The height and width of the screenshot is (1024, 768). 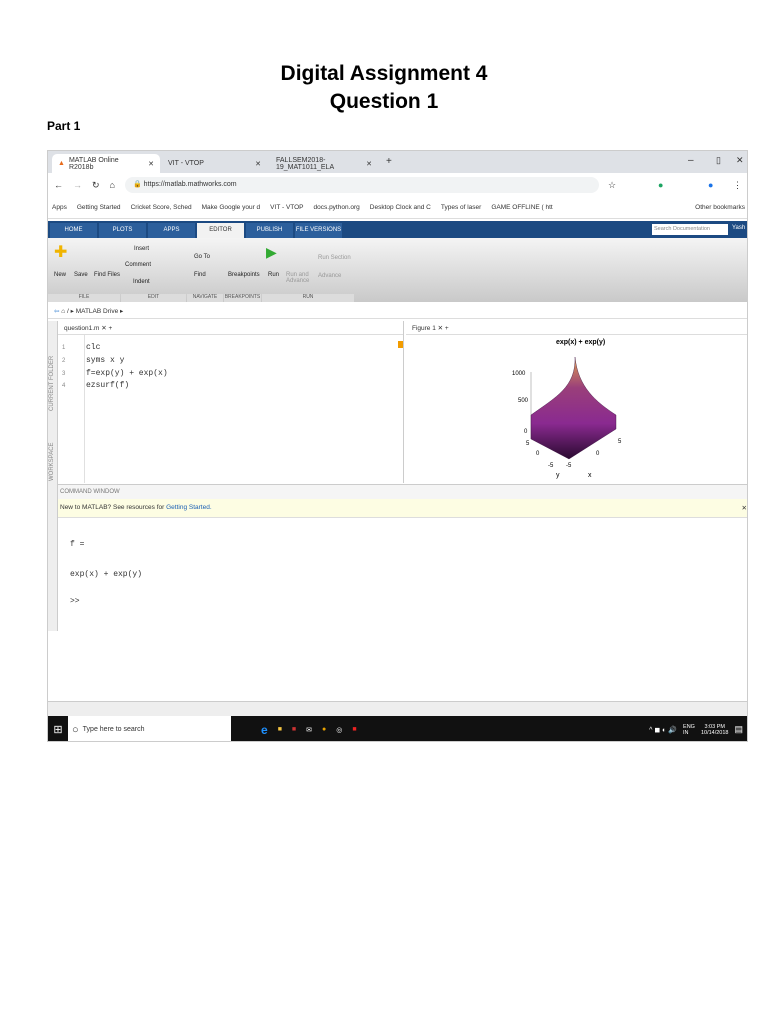 I want to click on bookmark: Cricket Score, Sched, so click(x=161, y=207).